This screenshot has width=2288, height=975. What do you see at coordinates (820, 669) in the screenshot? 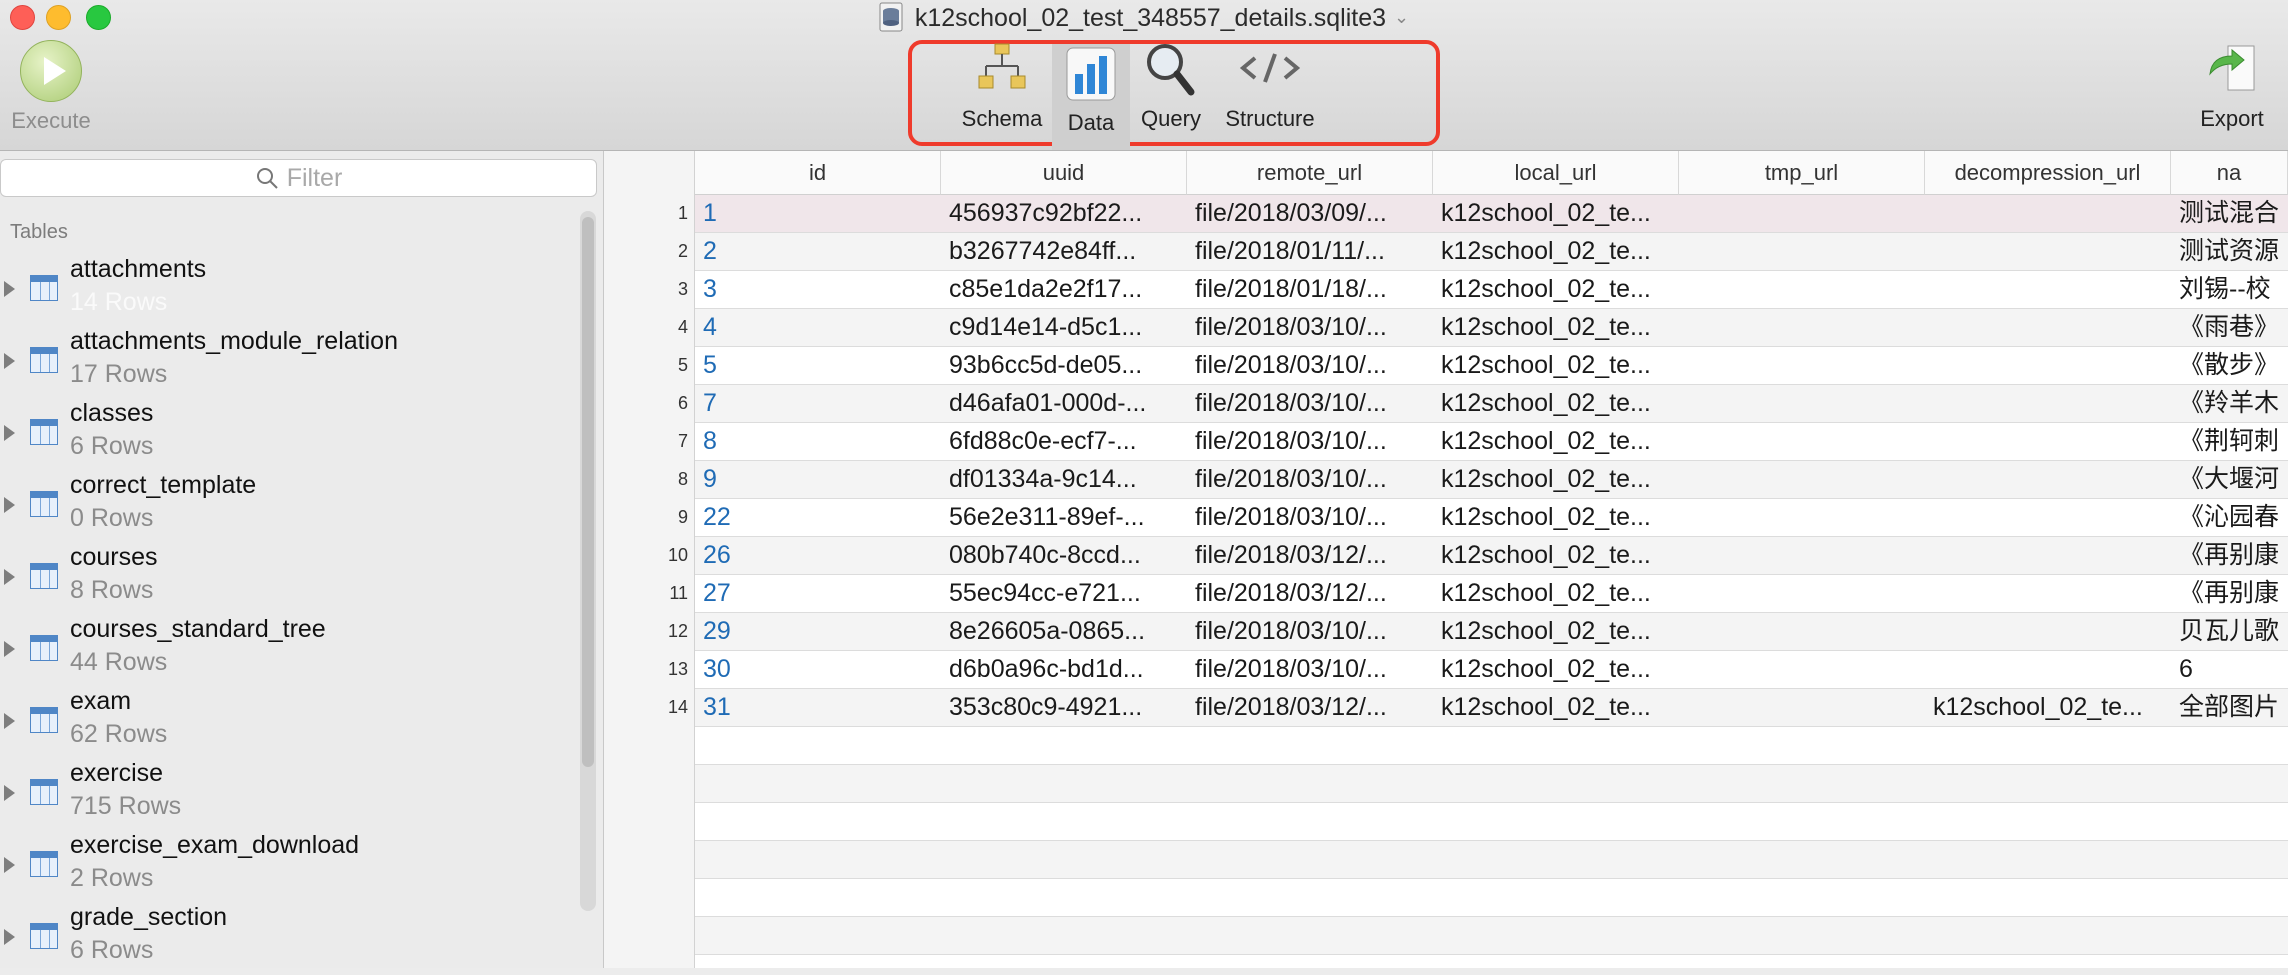
I see `cell-id: 30` at bounding box center [820, 669].